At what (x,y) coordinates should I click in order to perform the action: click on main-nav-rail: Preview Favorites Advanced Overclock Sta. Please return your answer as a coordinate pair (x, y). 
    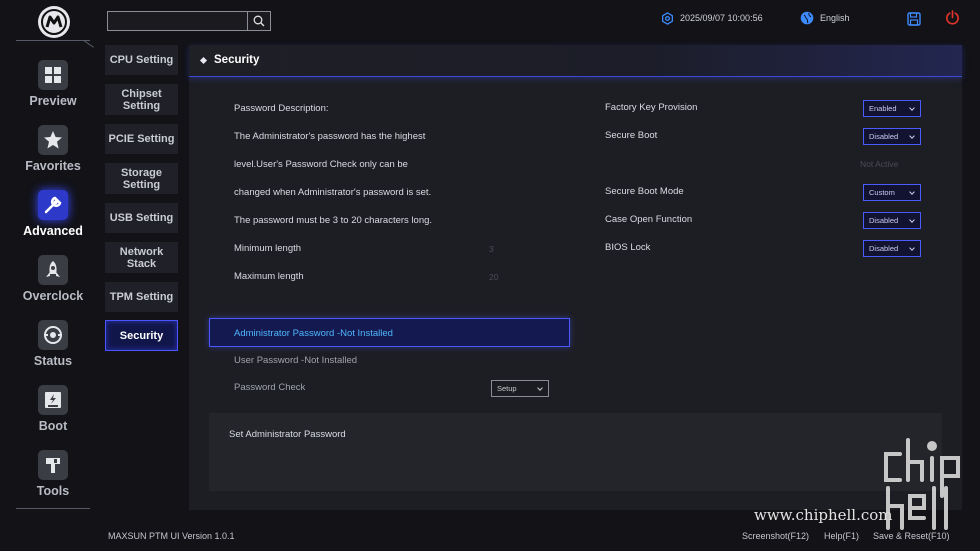
    Looking at the image, I should click on (53, 260).